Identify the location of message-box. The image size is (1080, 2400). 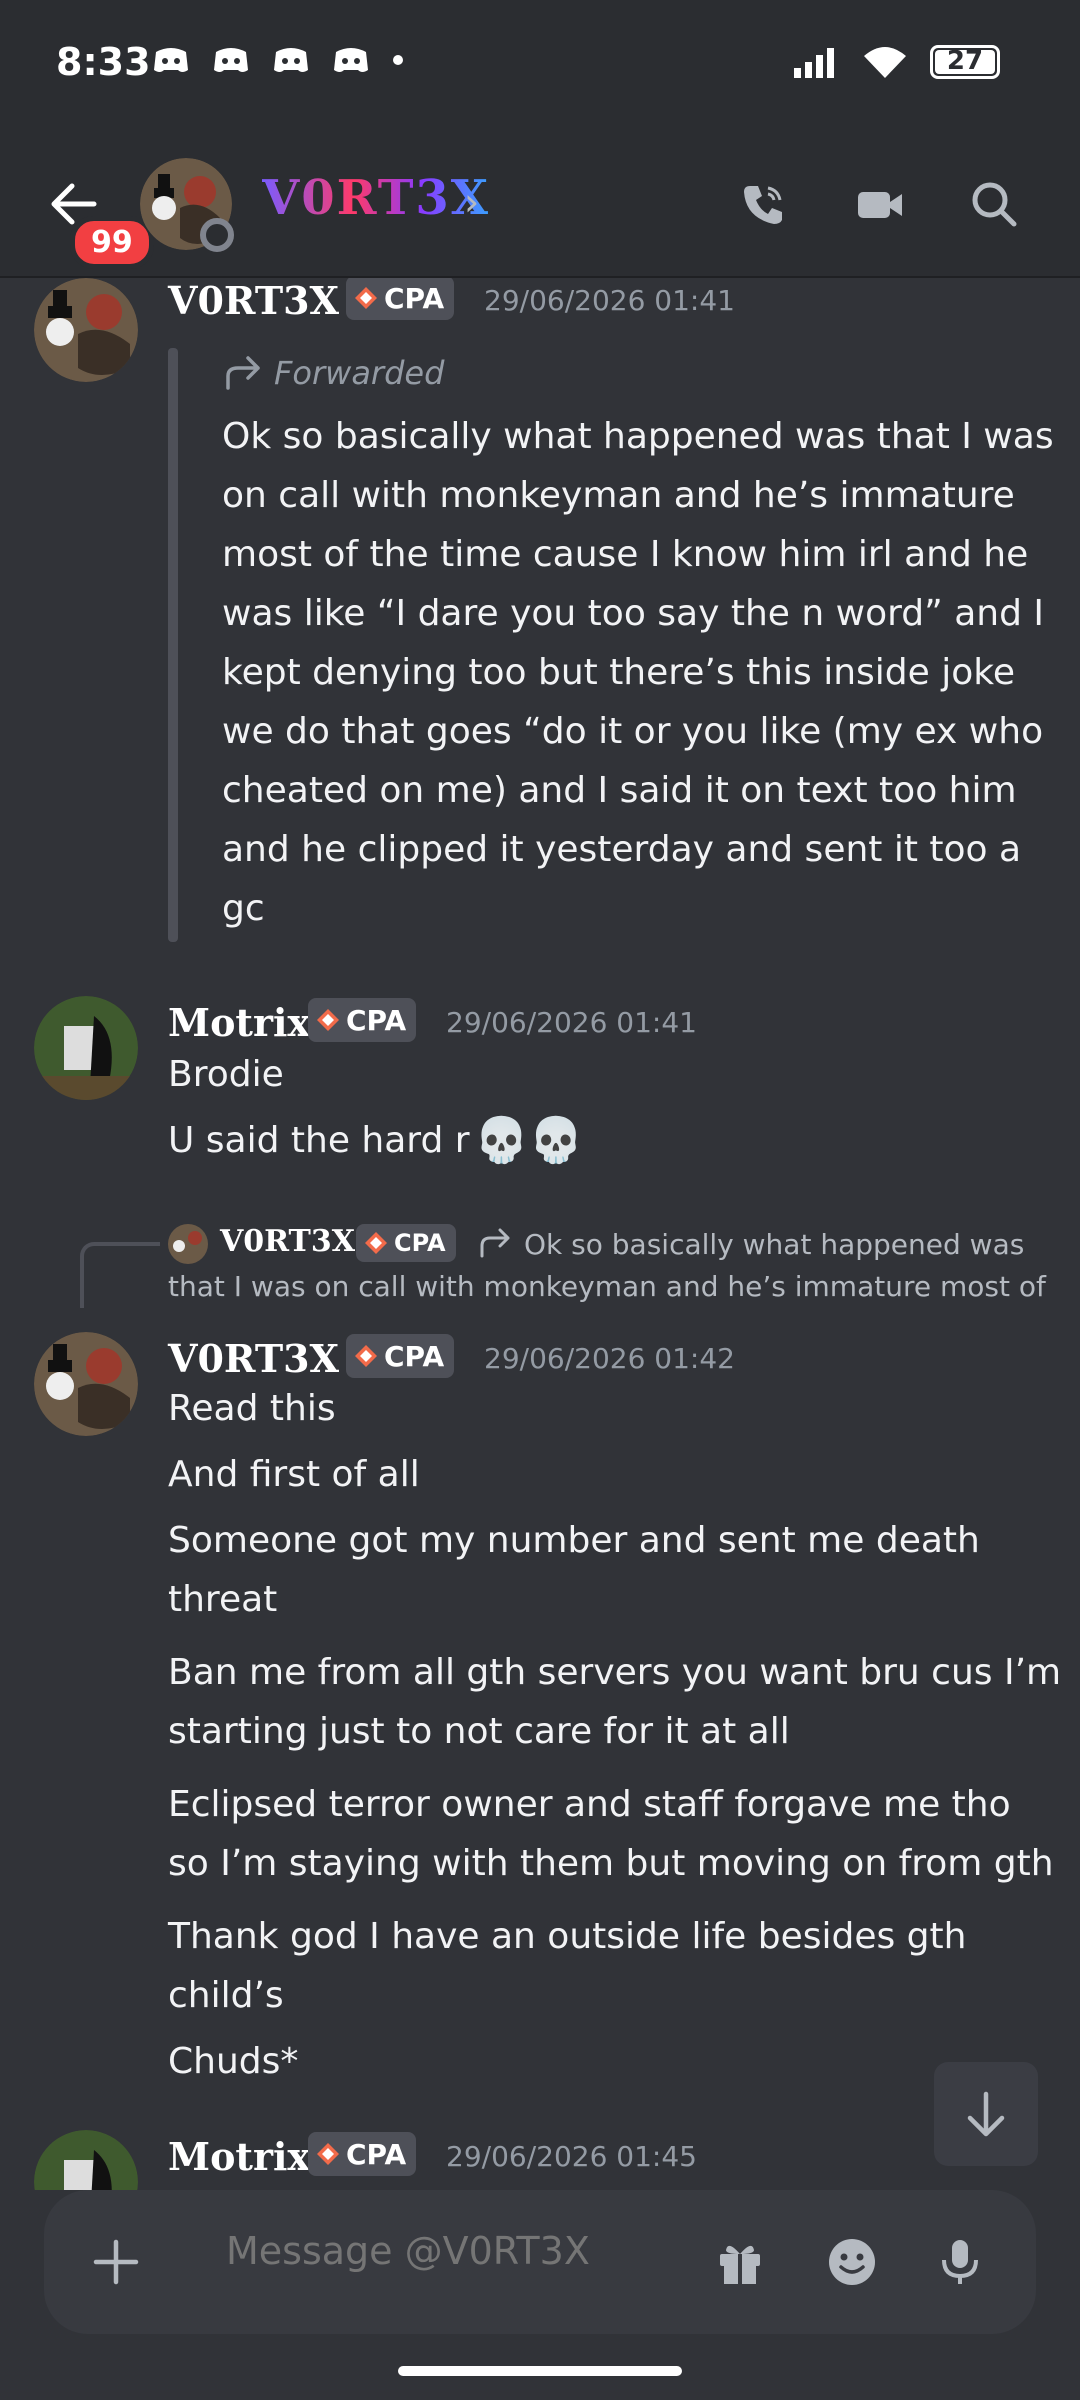
(540, 2262).